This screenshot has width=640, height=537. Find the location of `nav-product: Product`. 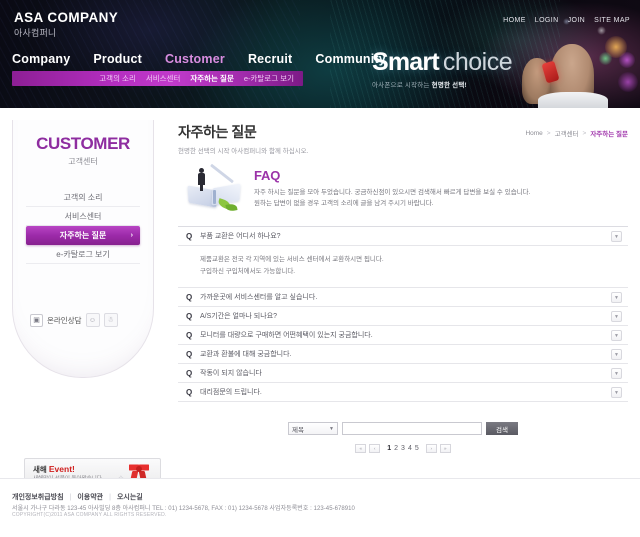

nav-product: Product is located at coordinates (117, 59).